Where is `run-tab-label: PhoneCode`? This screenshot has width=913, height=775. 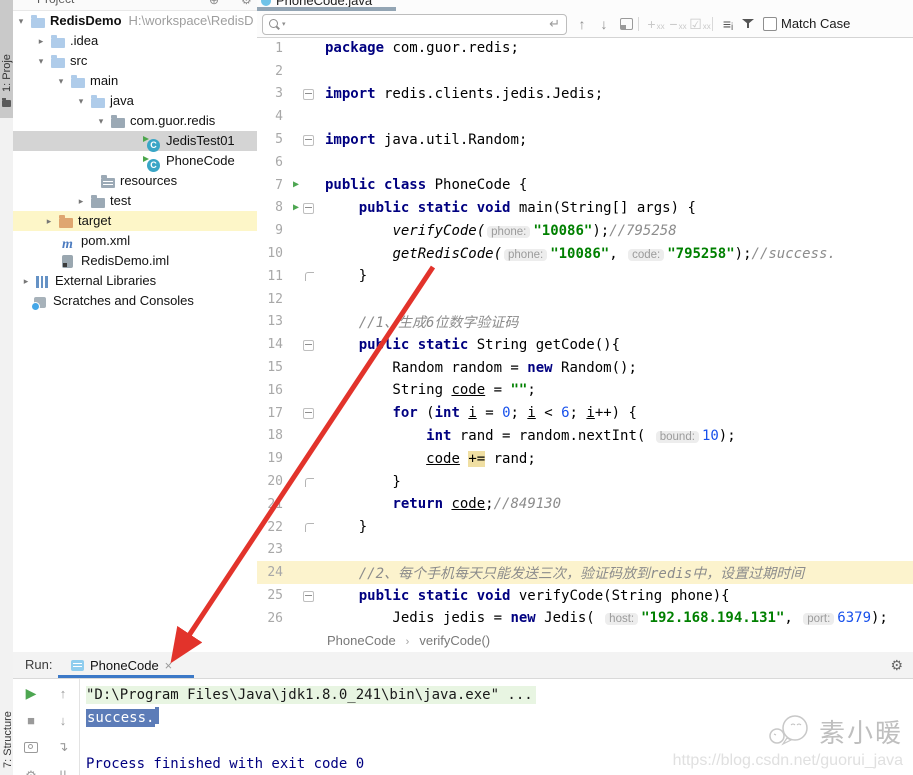 run-tab-label: PhoneCode is located at coordinates (124, 665).